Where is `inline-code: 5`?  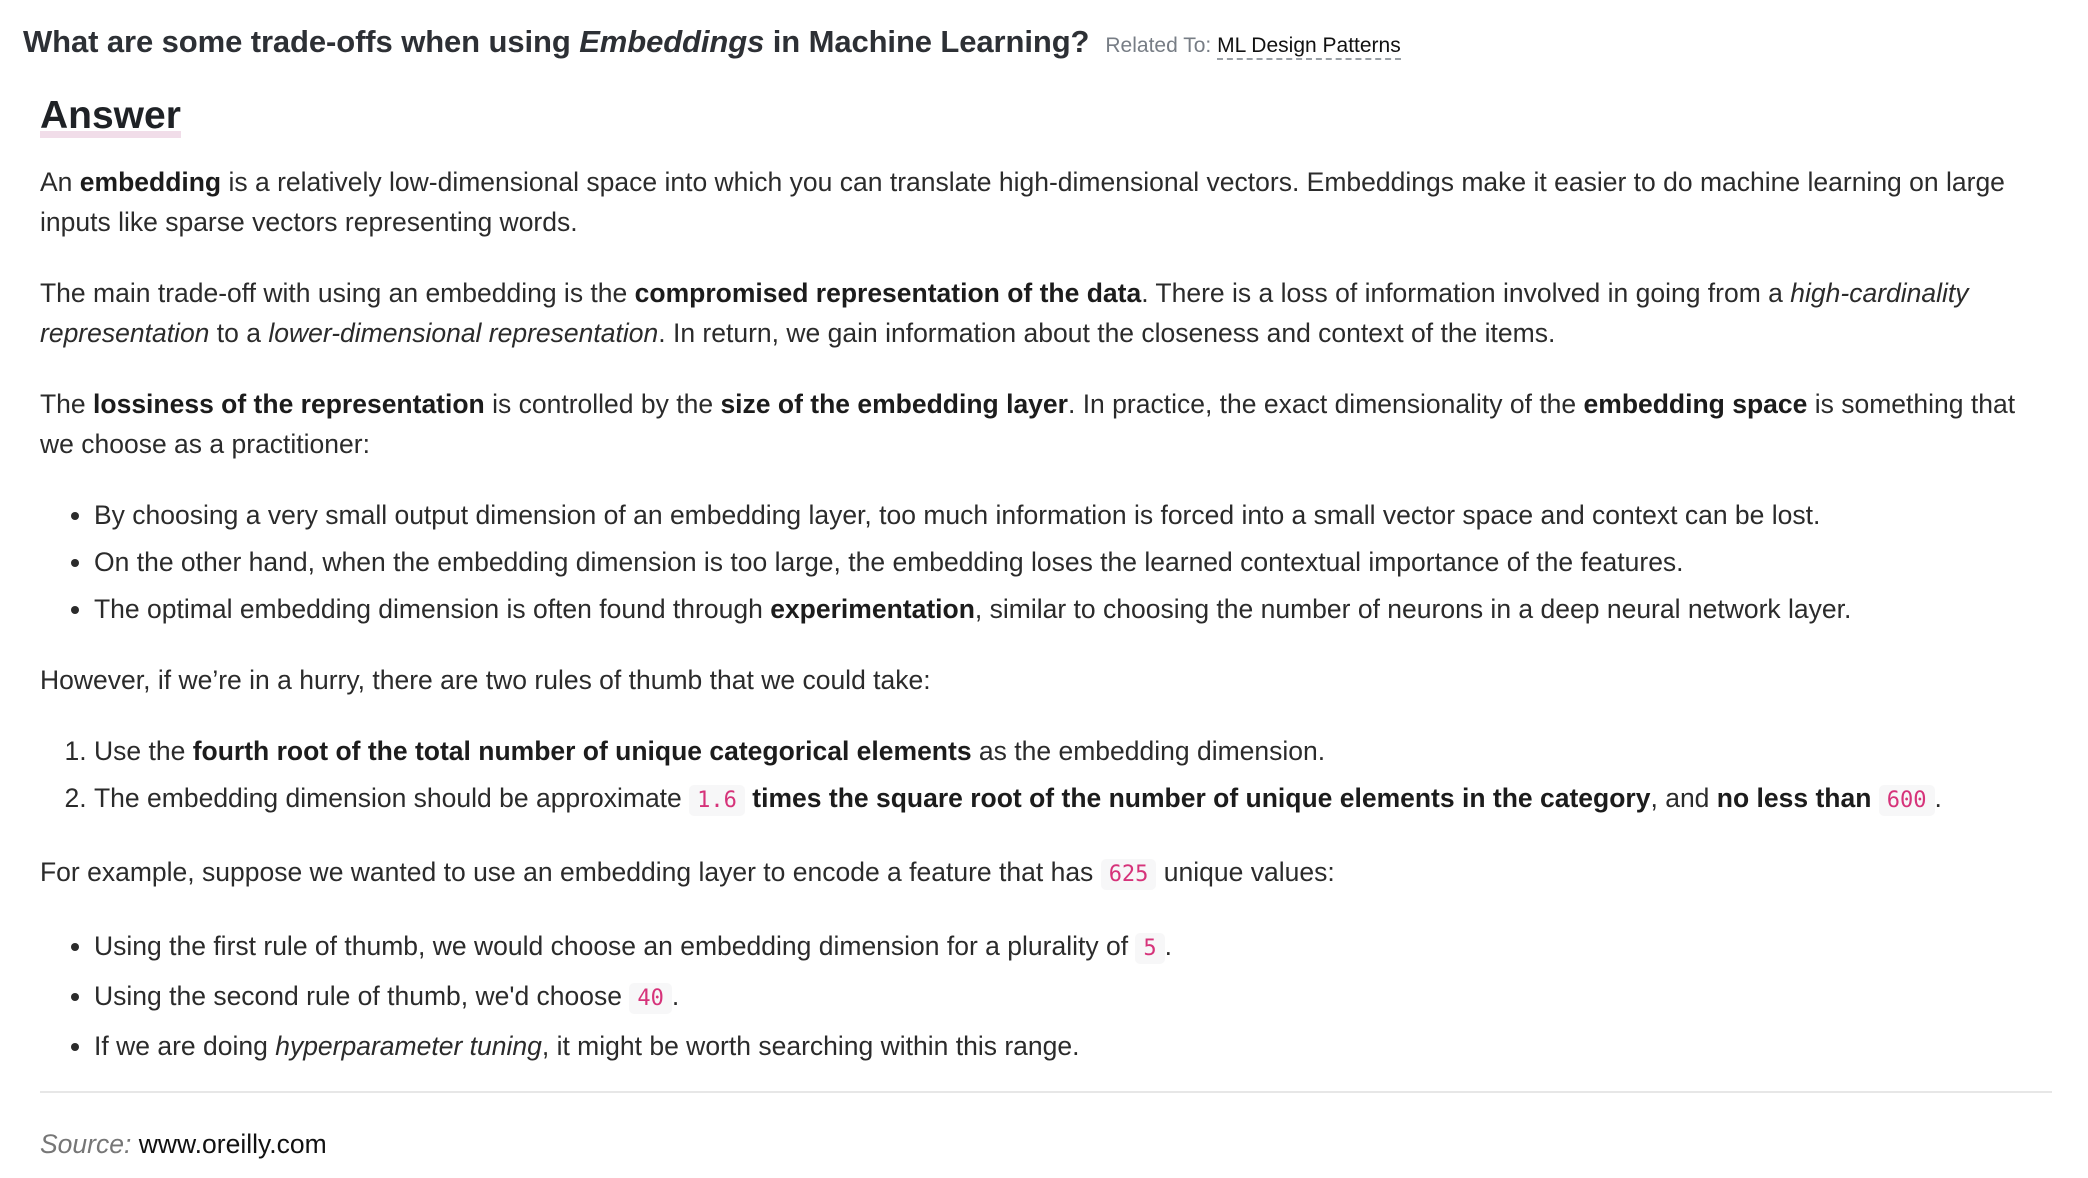 inline-code: 5 is located at coordinates (1150, 948).